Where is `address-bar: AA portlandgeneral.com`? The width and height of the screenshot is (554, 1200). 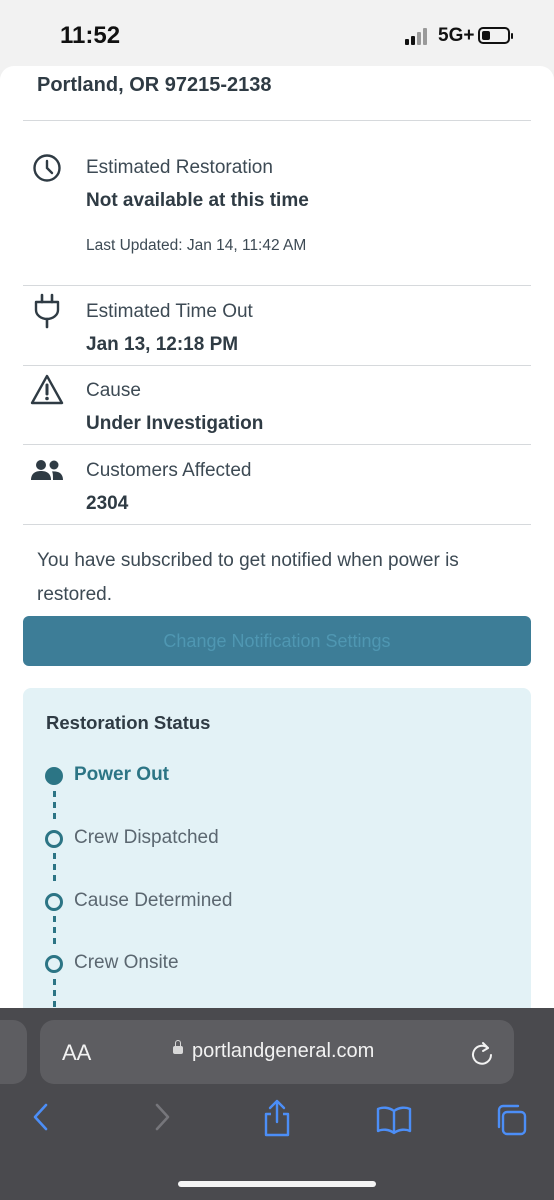
address-bar: AA portlandgeneral.com is located at coordinates (277, 1052).